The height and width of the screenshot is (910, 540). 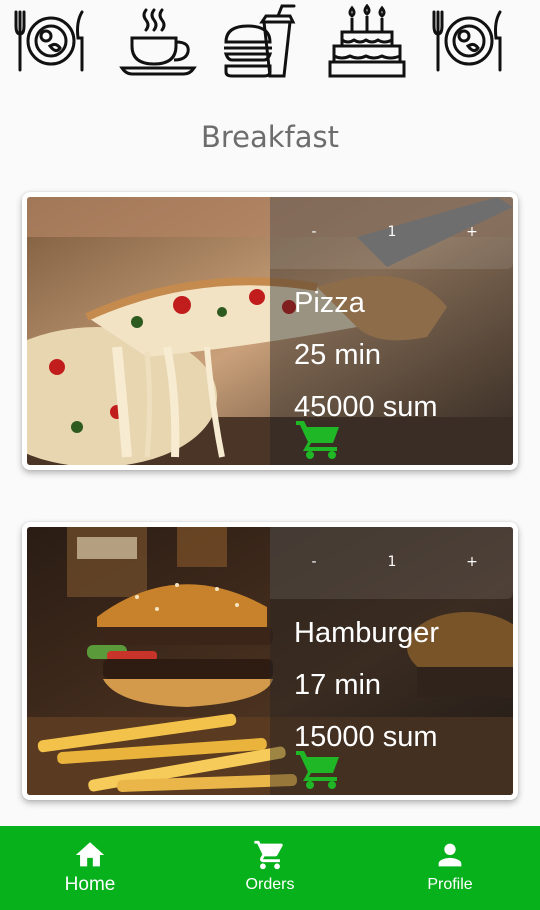 What do you see at coordinates (159, 41) in the screenshot?
I see `coffee-cup-icon` at bounding box center [159, 41].